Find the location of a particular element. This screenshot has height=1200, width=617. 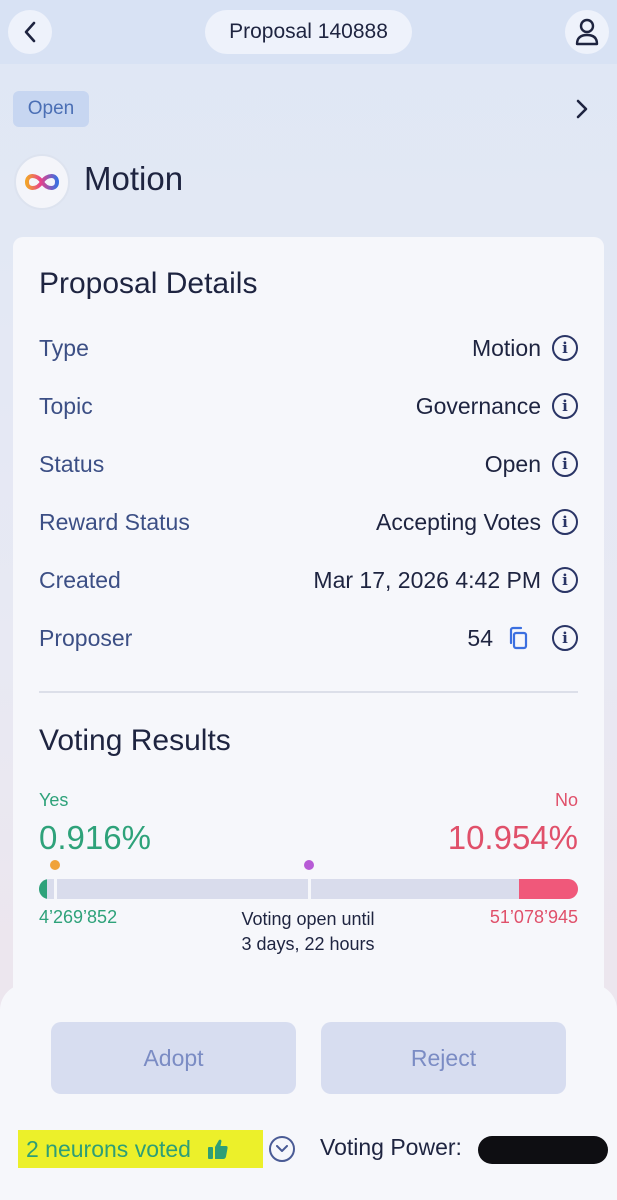

detail-label: Reward Status is located at coordinates (114, 521).